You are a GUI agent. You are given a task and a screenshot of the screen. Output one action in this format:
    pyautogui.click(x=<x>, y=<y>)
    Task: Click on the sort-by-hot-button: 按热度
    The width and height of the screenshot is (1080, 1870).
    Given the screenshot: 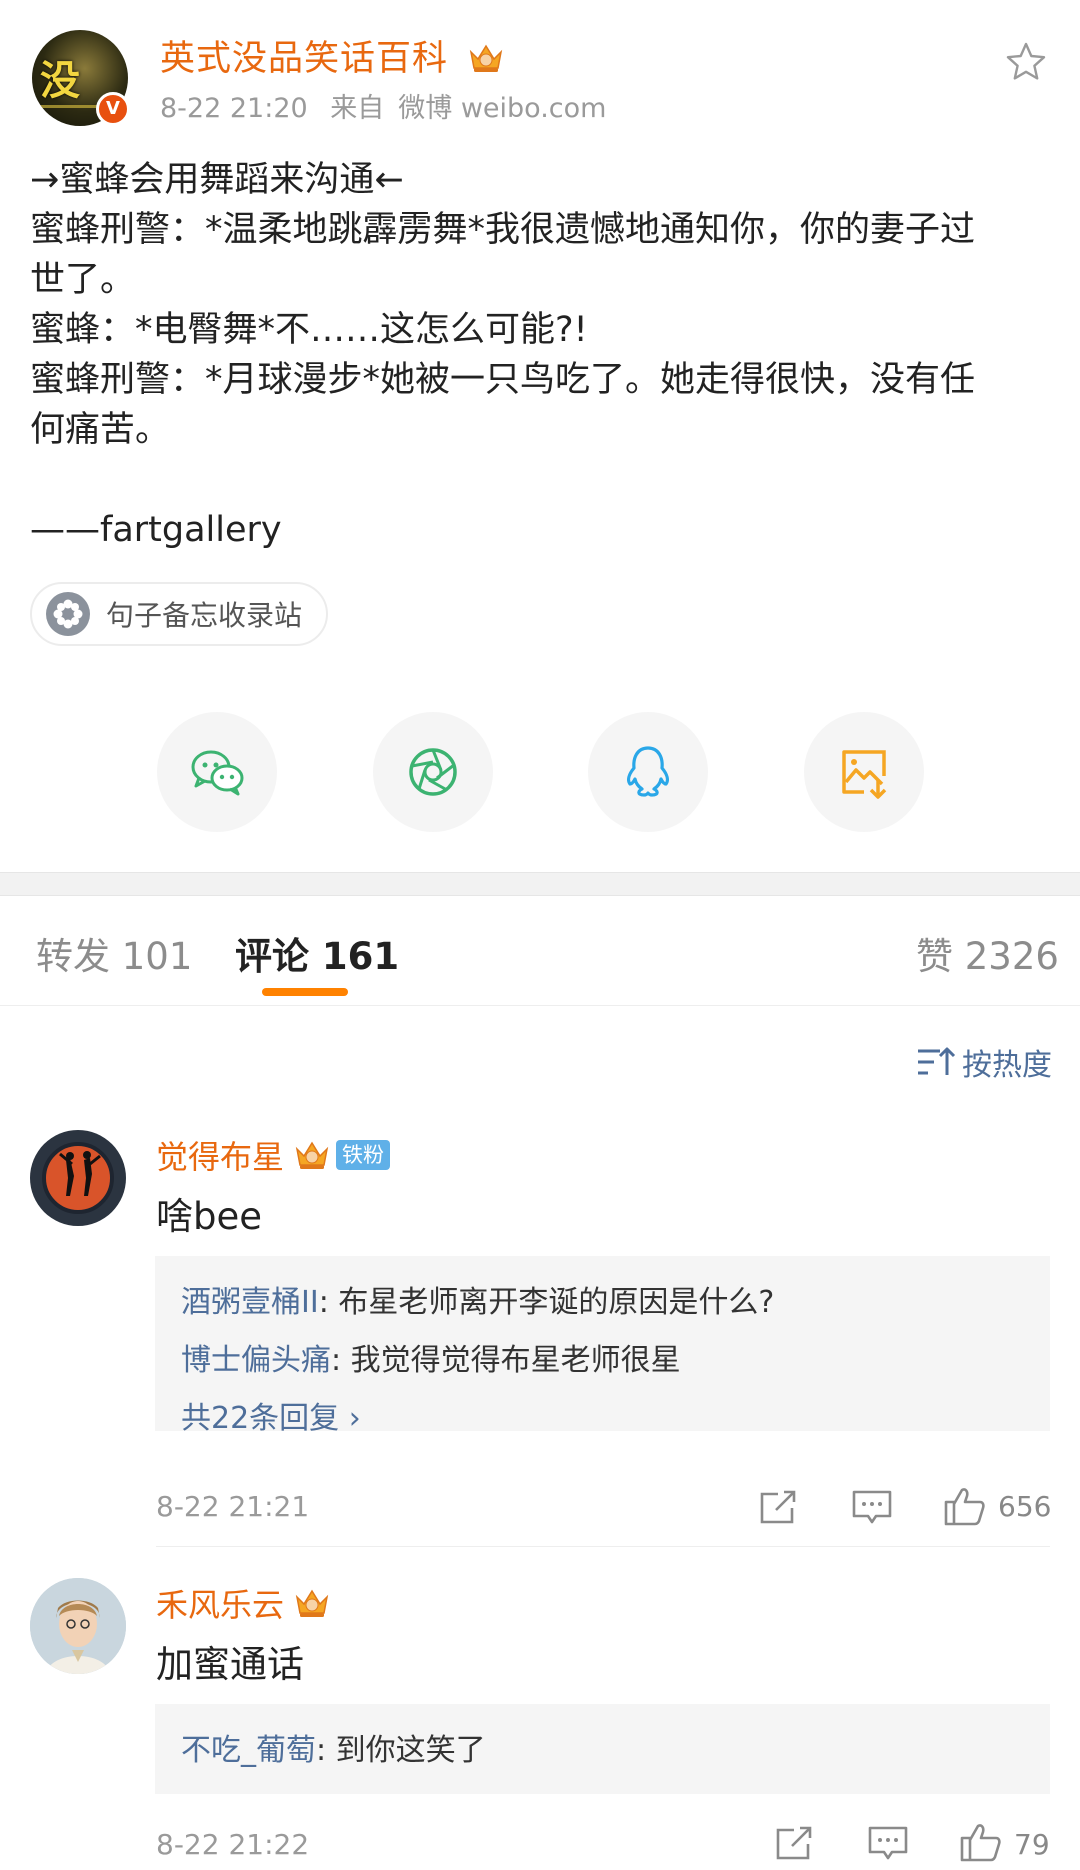 What is the action you would take?
    pyautogui.click(x=984, y=1062)
    